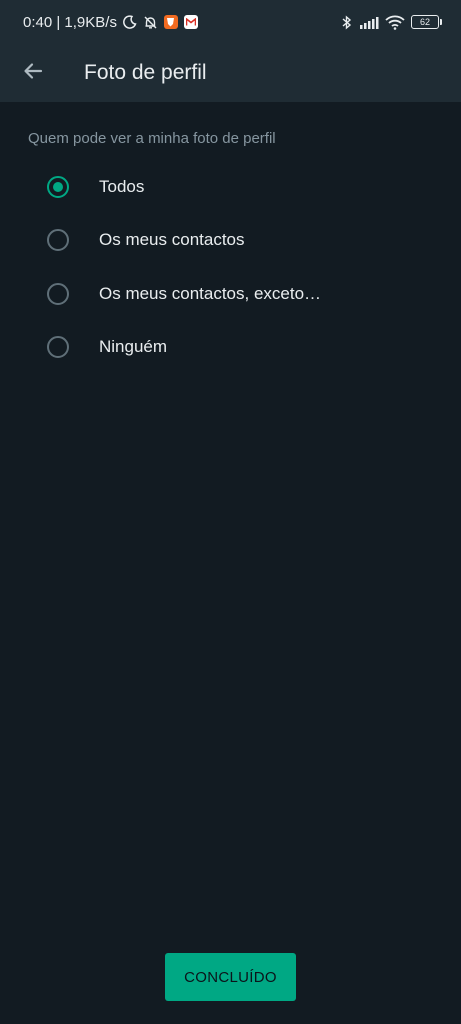  What do you see at coordinates (58, 186) in the screenshot?
I see `radio-checked-icon` at bounding box center [58, 186].